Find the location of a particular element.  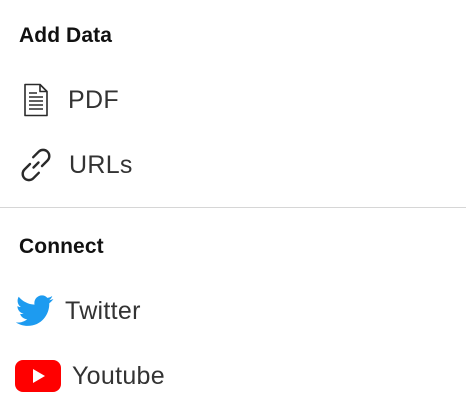

twitter-icon is located at coordinates (35, 311).